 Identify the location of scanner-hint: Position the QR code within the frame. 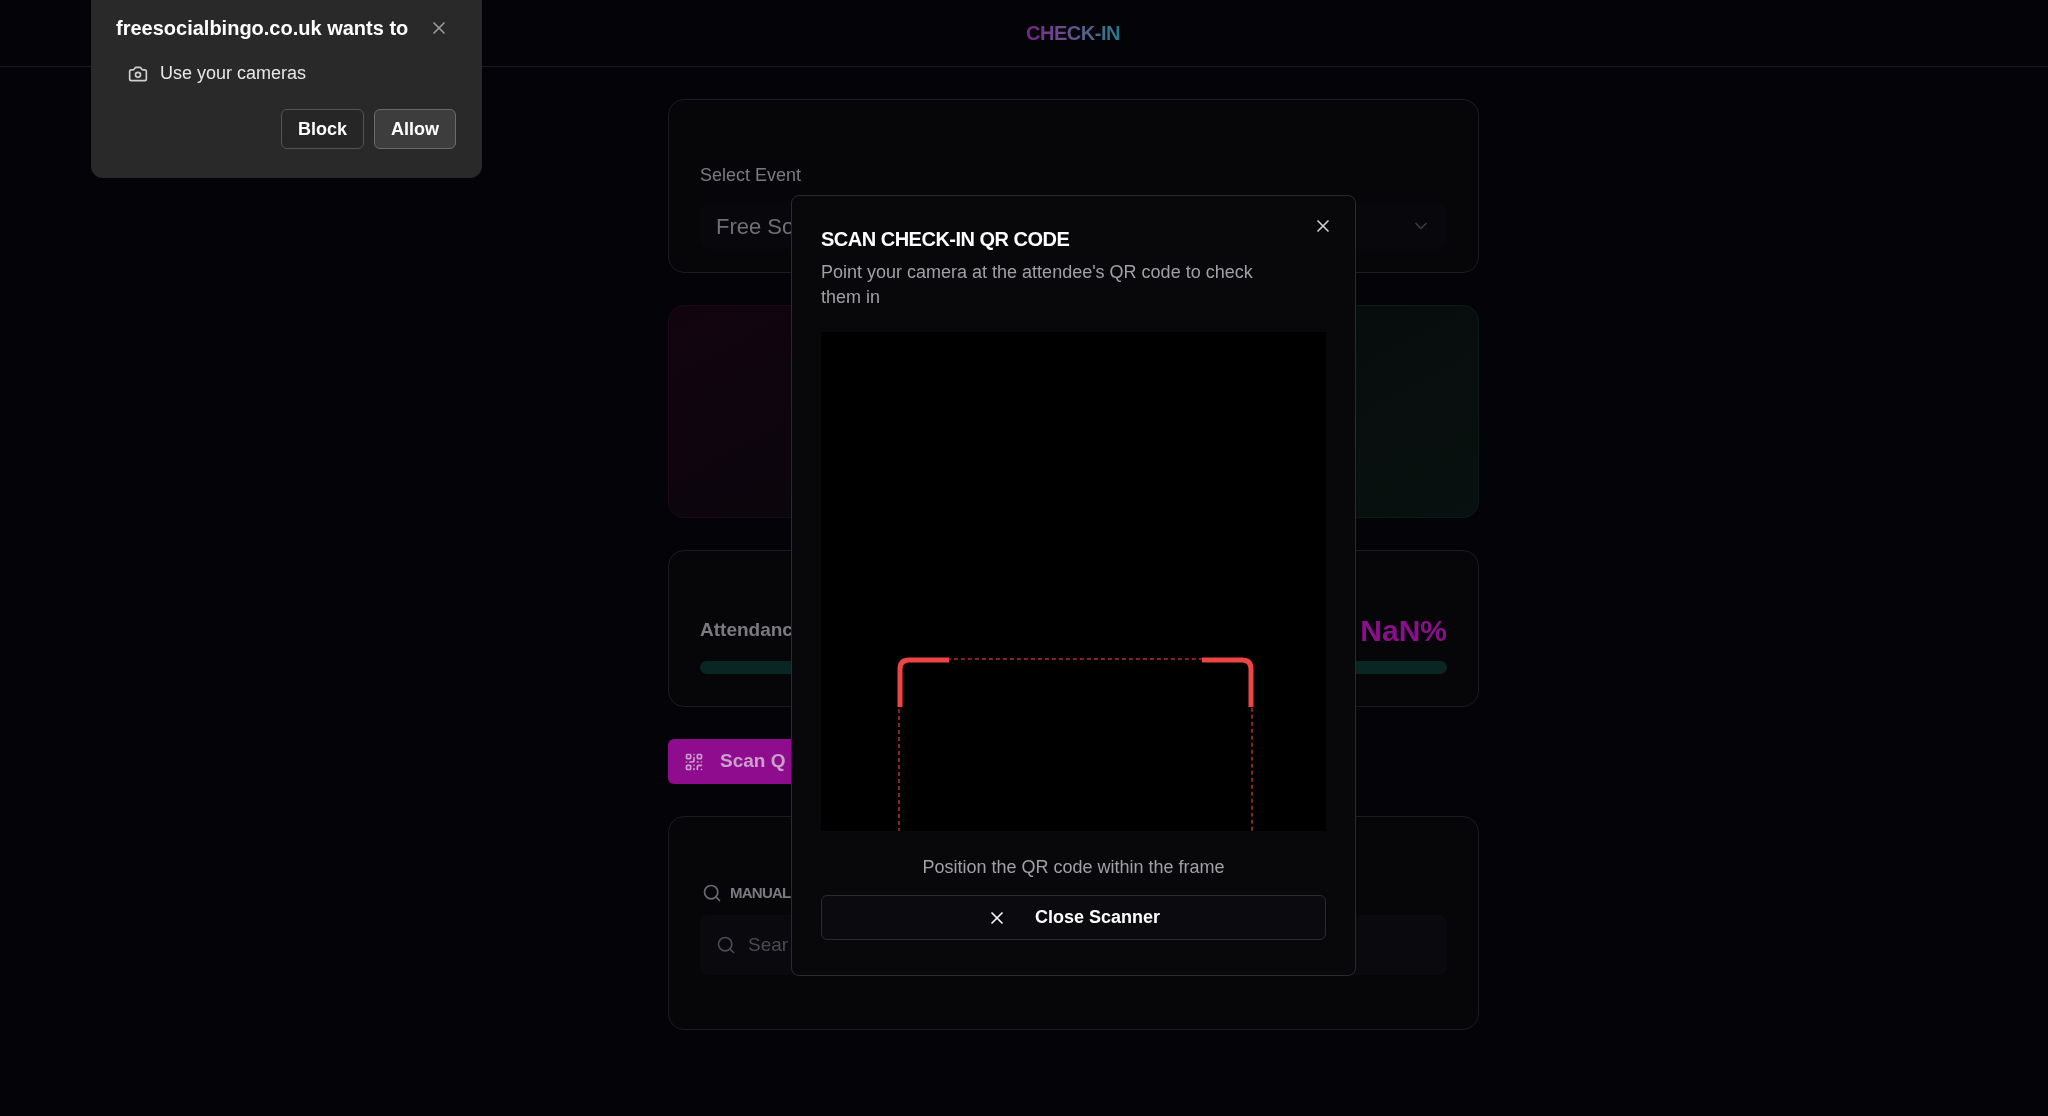
(1073, 867).